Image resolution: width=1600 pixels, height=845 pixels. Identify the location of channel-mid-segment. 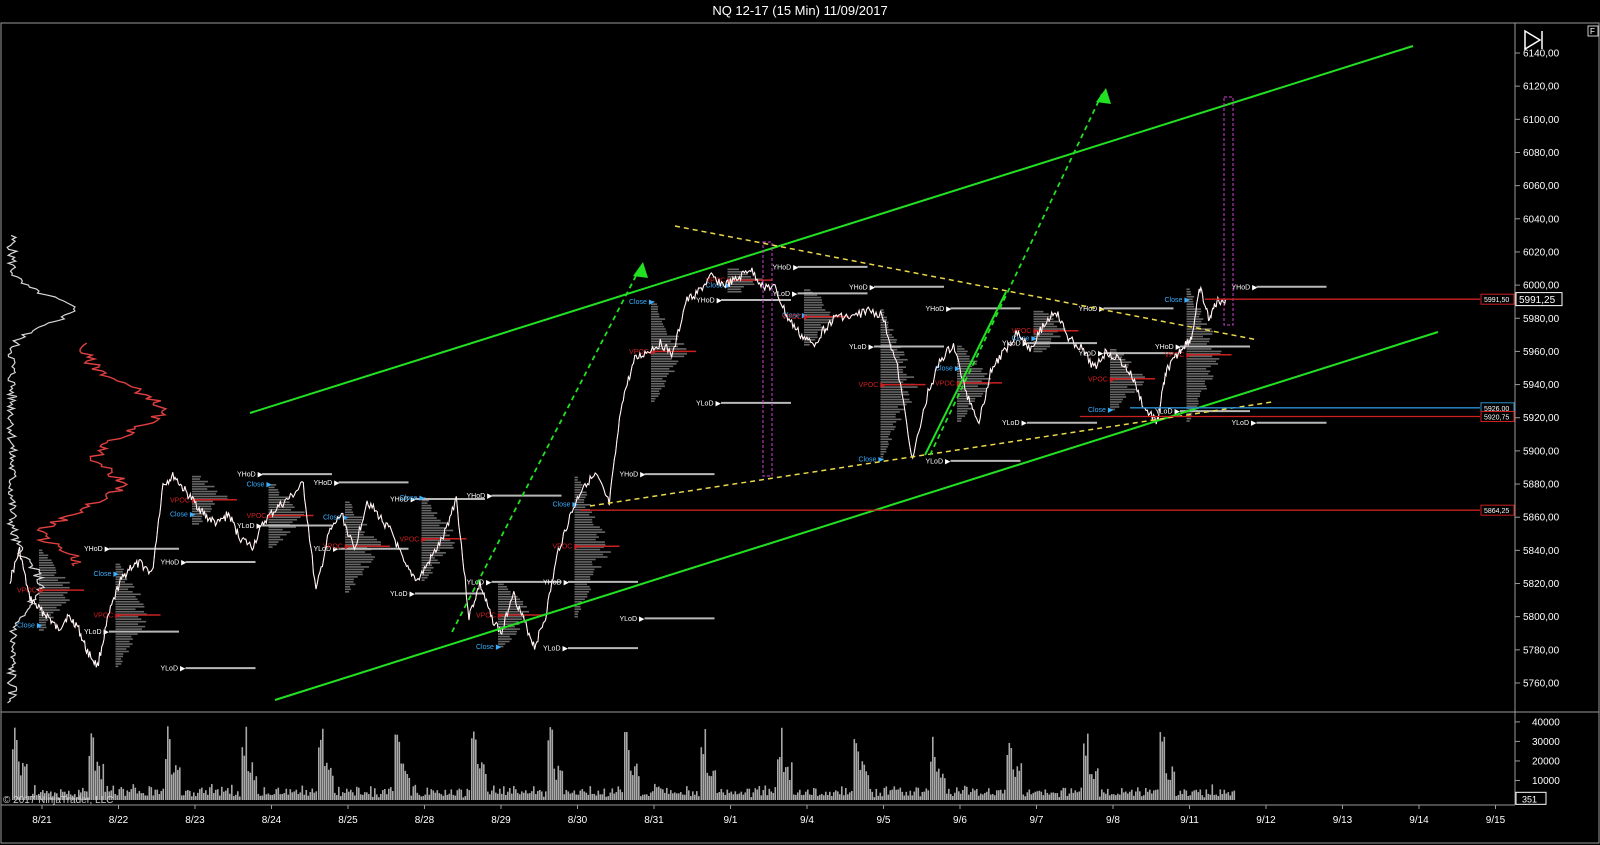
(965, 373).